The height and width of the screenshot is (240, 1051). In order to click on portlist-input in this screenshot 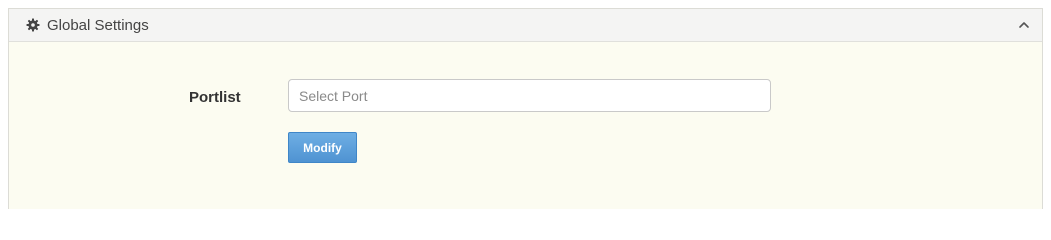, I will do `click(529, 95)`.